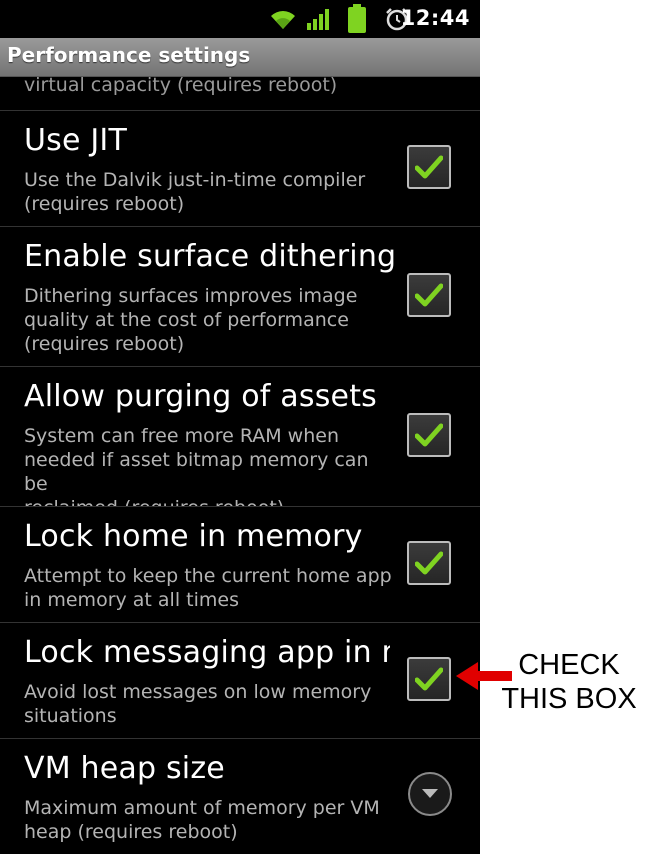 This screenshot has height=854, width=648. What do you see at coordinates (129, 55) in the screenshot?
I see `page-title: Performance settings` at bounding box center [129, 55].